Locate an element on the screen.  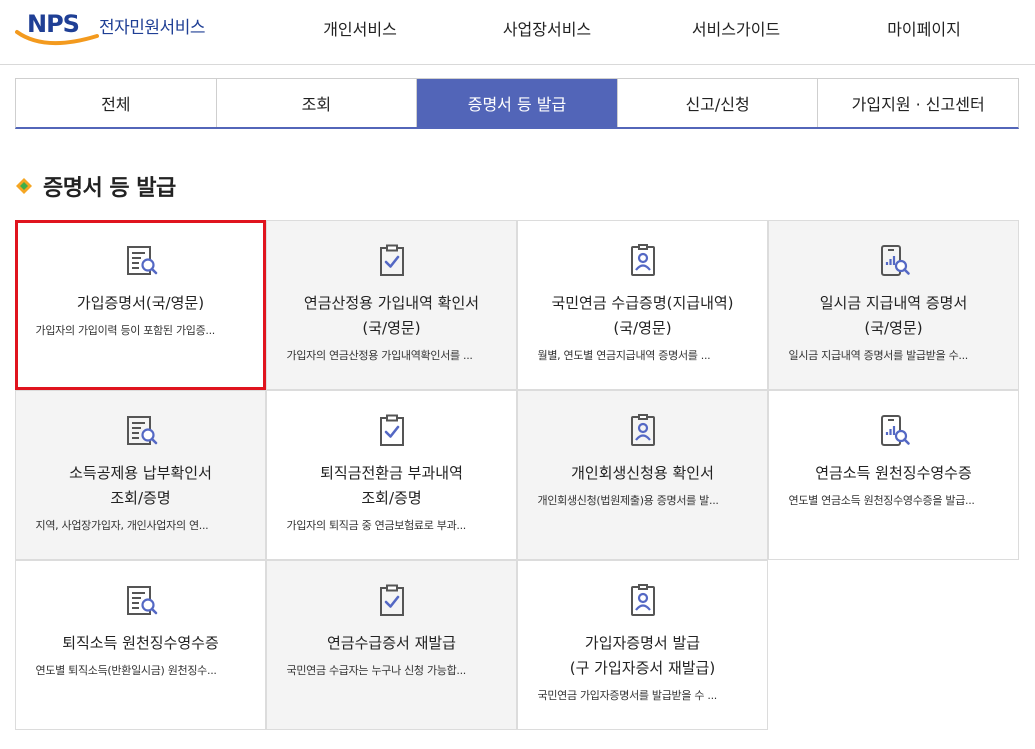
nps-logo: NPS 전자민원서비스 is located at coordinates (120, 29).